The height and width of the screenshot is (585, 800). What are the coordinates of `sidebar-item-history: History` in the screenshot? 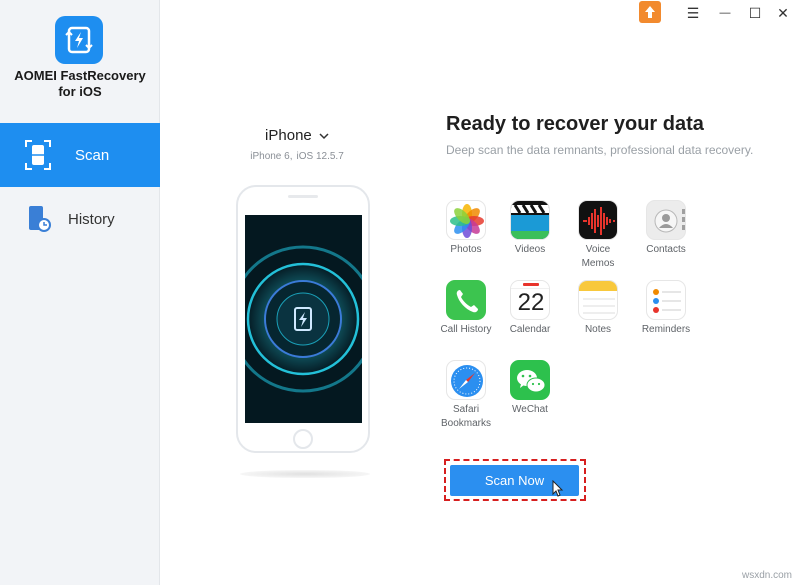 It's located at (80, 219).